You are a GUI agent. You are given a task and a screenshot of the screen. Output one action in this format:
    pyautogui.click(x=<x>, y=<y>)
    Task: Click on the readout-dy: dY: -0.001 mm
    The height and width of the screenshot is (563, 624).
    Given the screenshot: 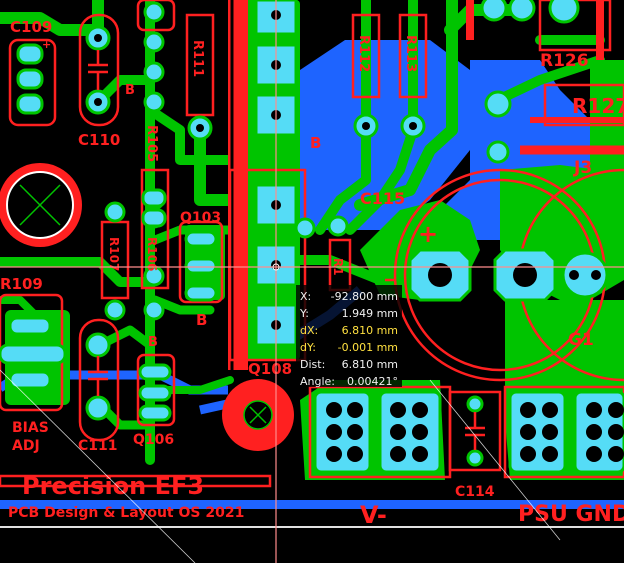 What is the action you would take?
    pyautogui.click(x=349, y=347)
    